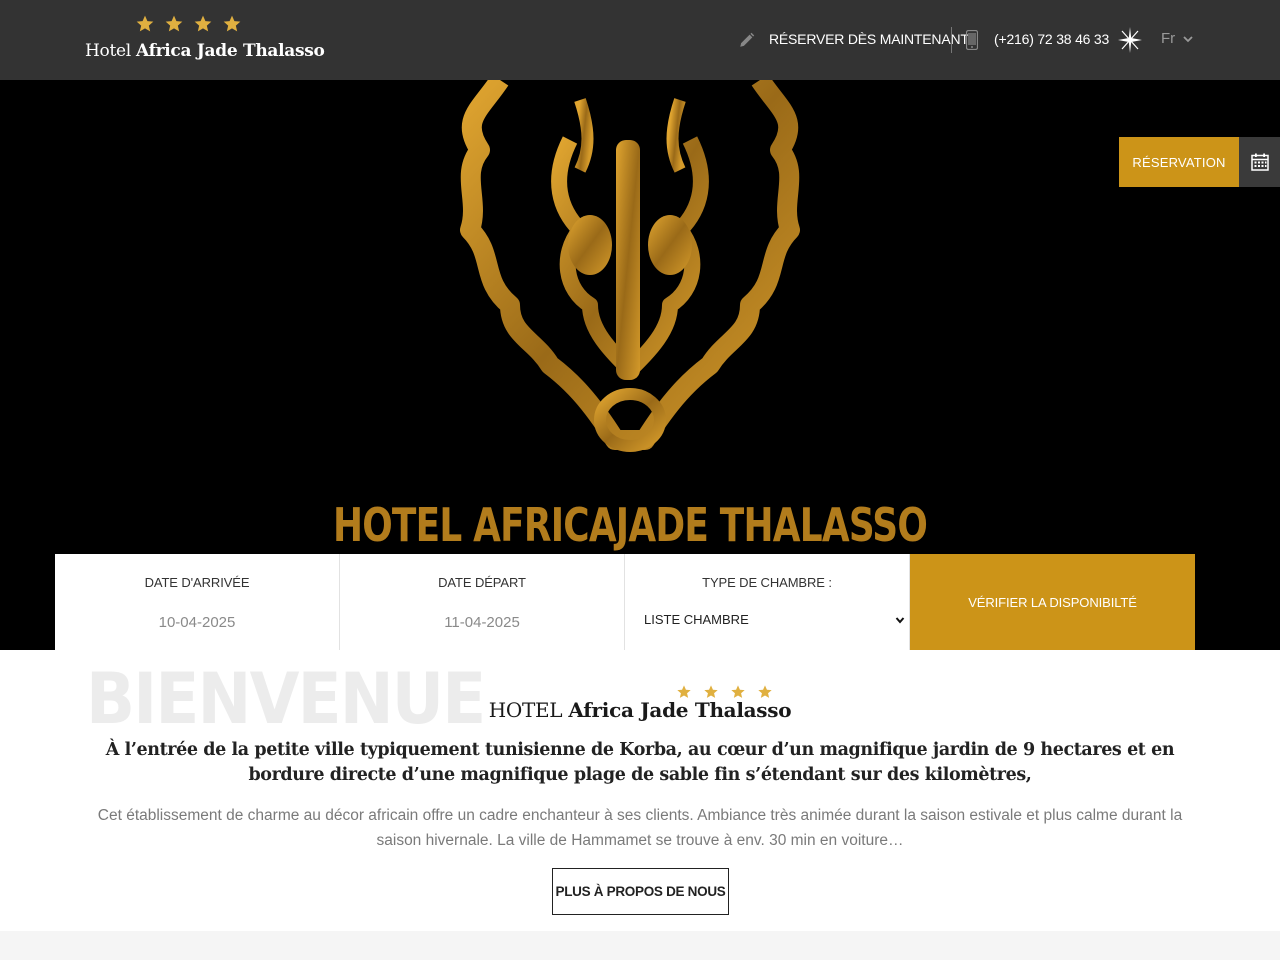  I want to click on calendar-icon, so click(1259, 162).